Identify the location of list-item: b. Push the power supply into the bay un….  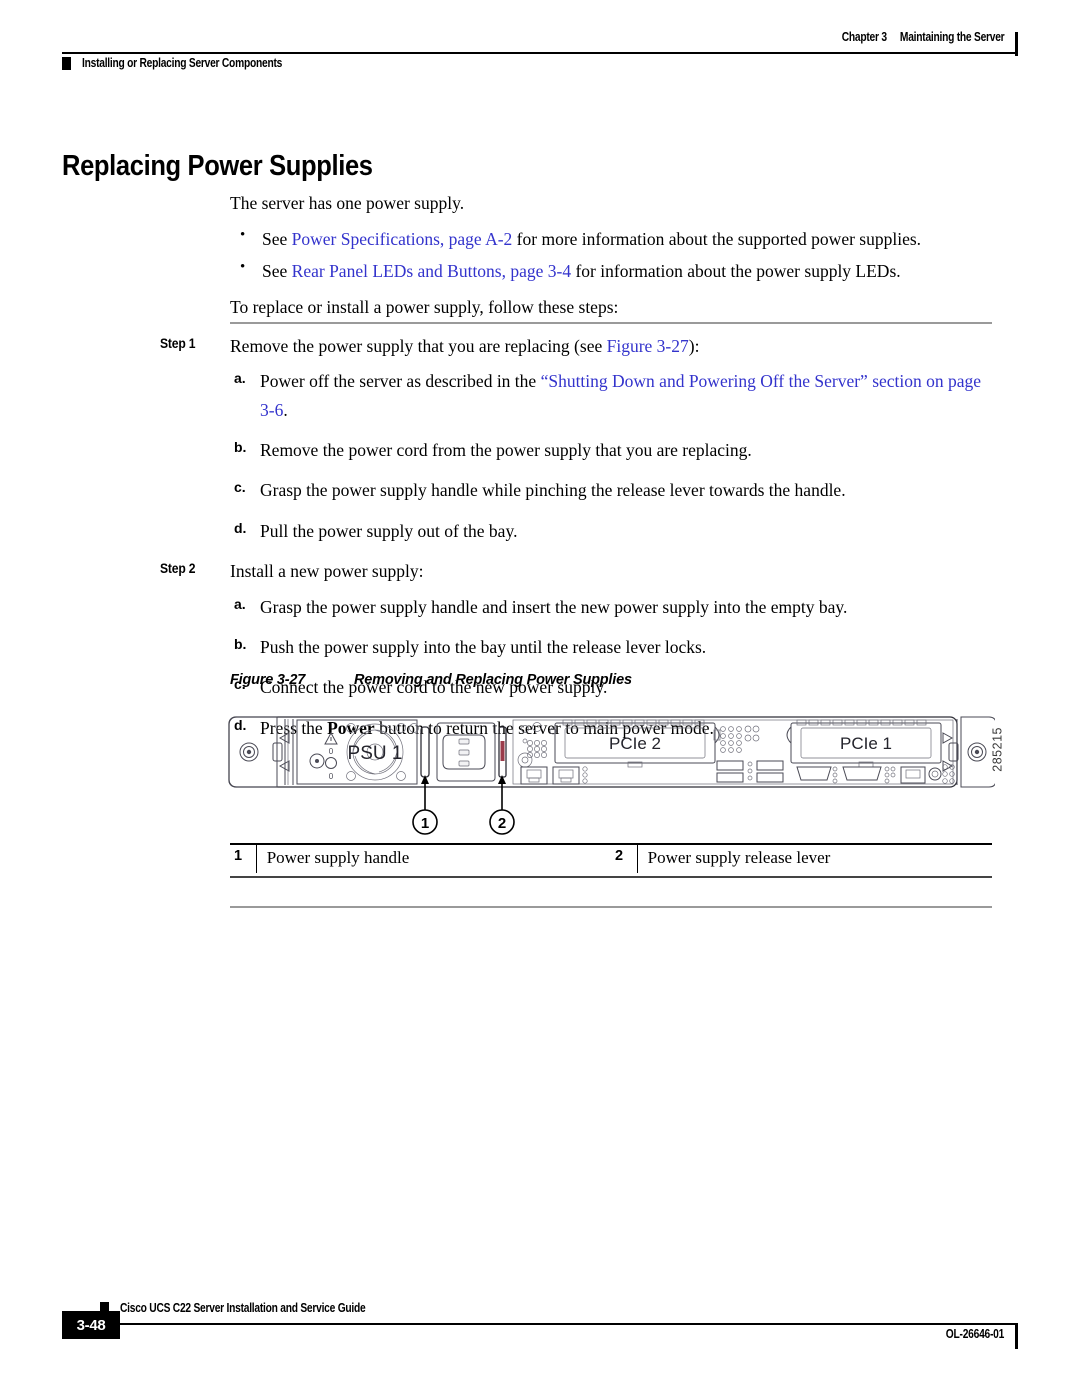
(612, 647).